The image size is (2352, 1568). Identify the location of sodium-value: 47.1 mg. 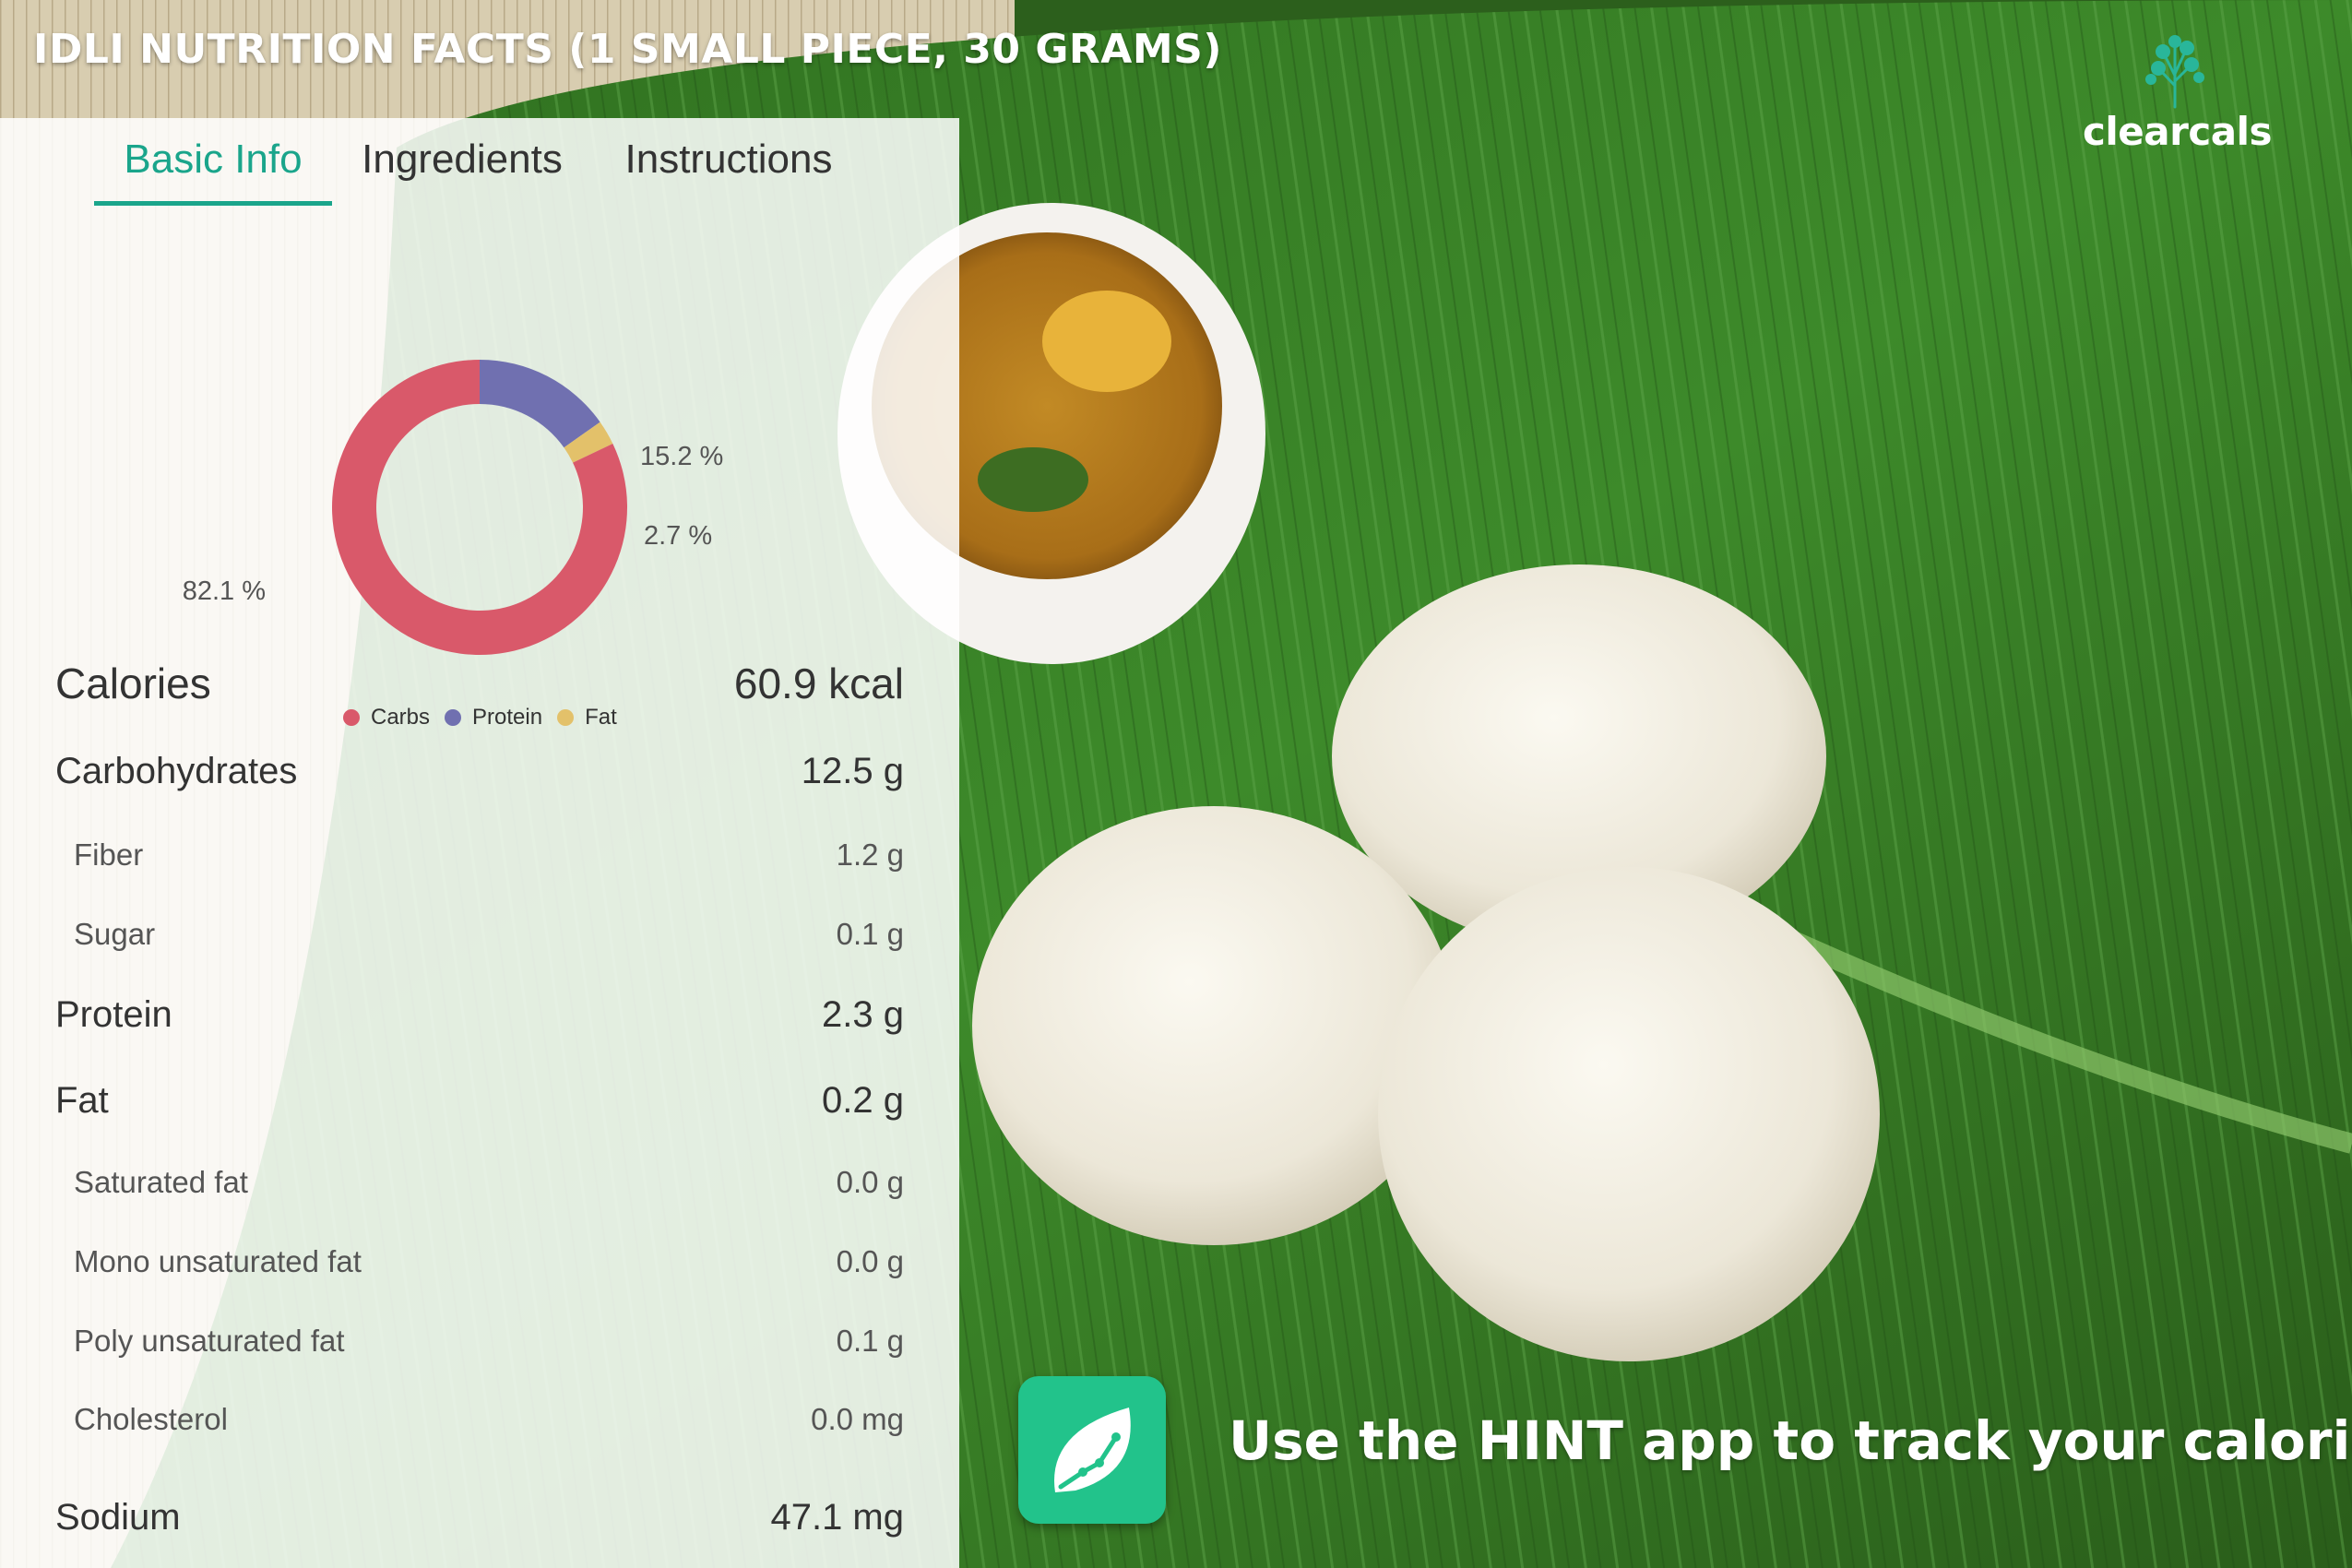
(837, 1517).